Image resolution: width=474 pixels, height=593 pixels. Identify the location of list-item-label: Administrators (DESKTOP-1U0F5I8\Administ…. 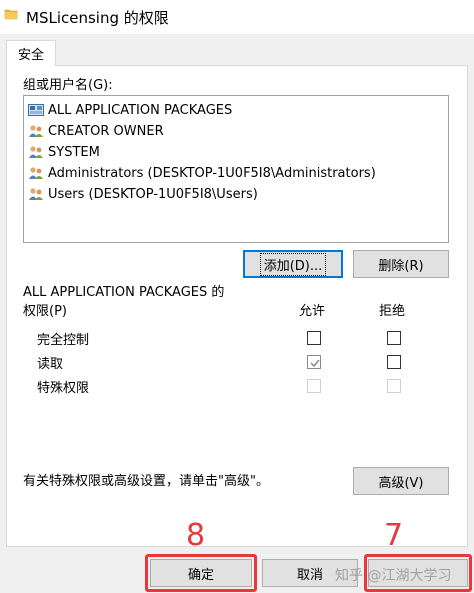
(212, 173).